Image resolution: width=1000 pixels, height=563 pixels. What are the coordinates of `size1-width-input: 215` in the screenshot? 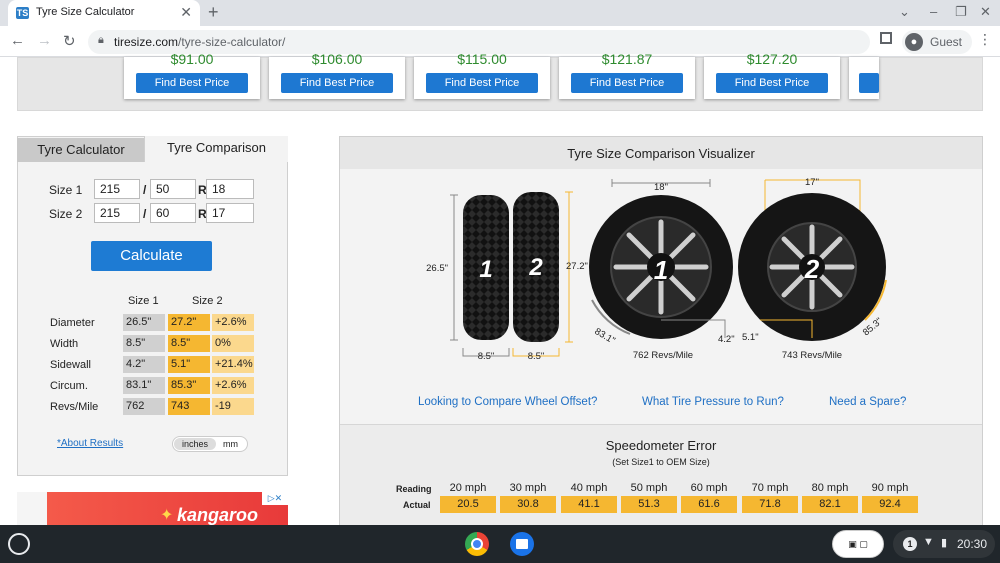 It's located at (117, 189).